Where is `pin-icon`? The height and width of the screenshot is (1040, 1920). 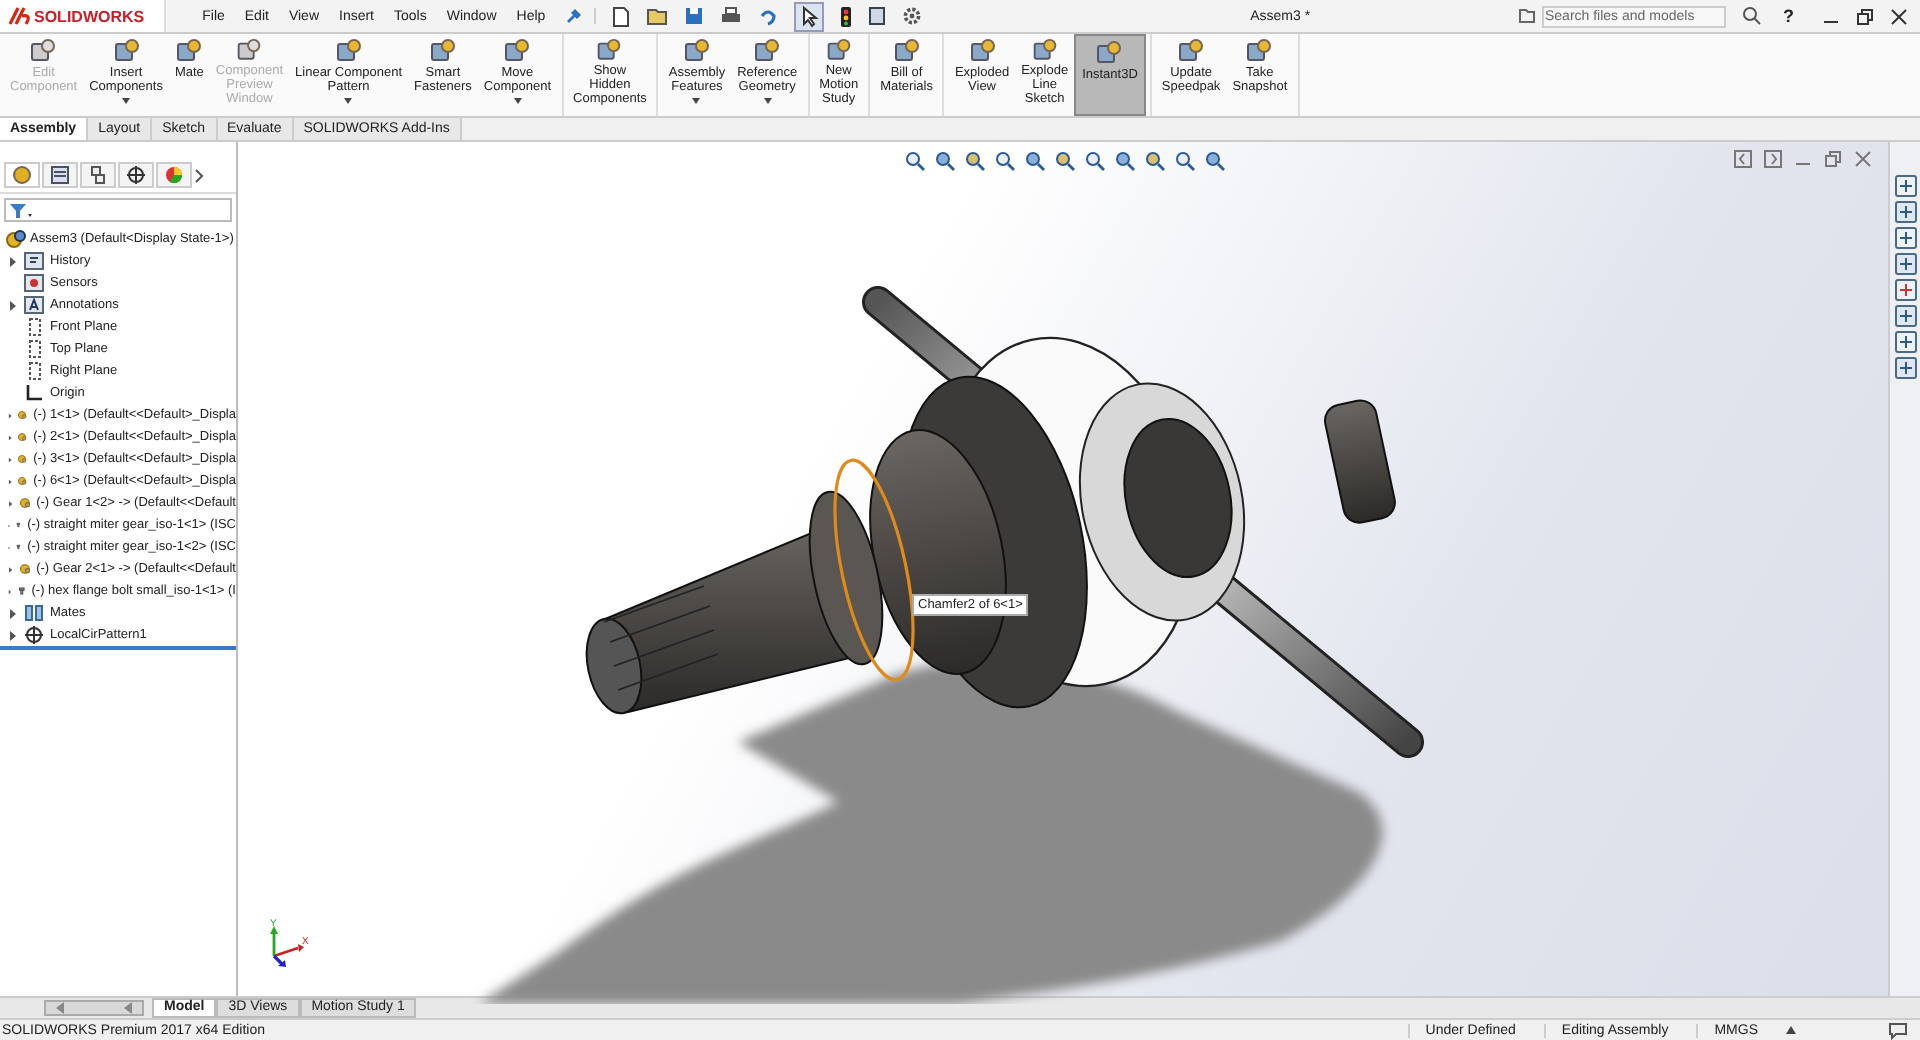 pin-icon is located at coordinates (573, 16).